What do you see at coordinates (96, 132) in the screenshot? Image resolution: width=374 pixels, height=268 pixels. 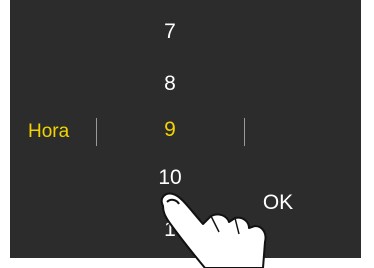 I see `selection-divider-left` at bounding box center [96, 132].